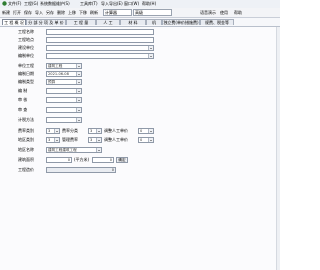 Image resolution: width=320 pixels, height=270 pixels. Describe the element at coordinates (116, 139) in the screenshot. I see `labor-price-adjust-2-label: 调整人工单价` at that location.